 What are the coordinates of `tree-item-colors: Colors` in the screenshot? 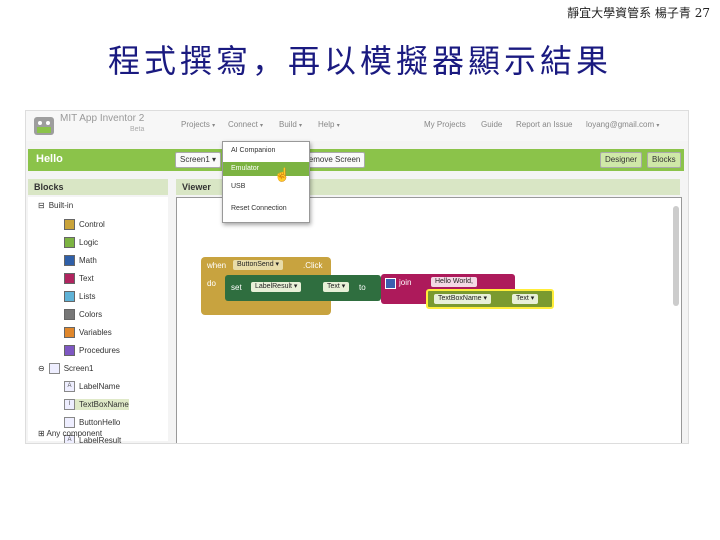 It's located at (83, 314).